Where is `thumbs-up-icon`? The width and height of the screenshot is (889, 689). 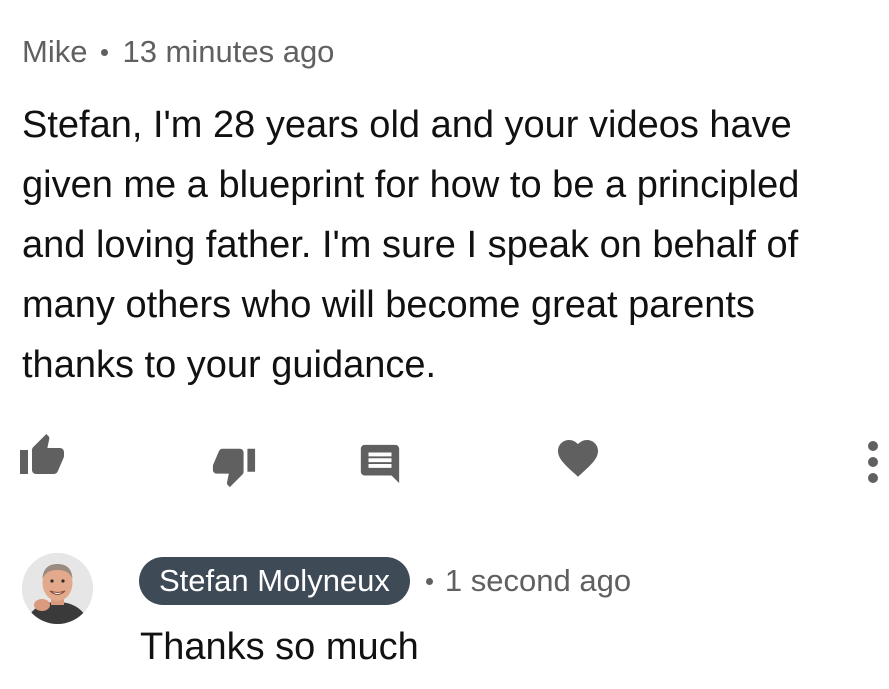
thumbs-up-icon is located at coordinates (42, 454).